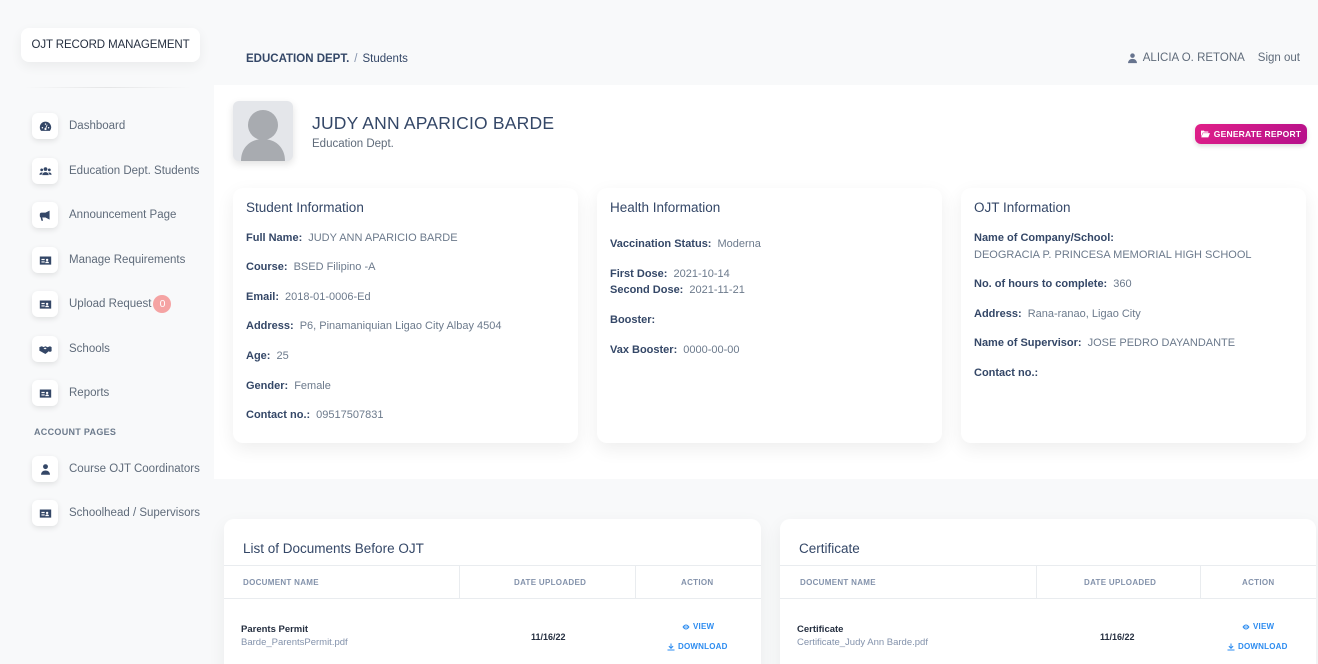  I want to click on dashboard-icon, so click(45, 126).